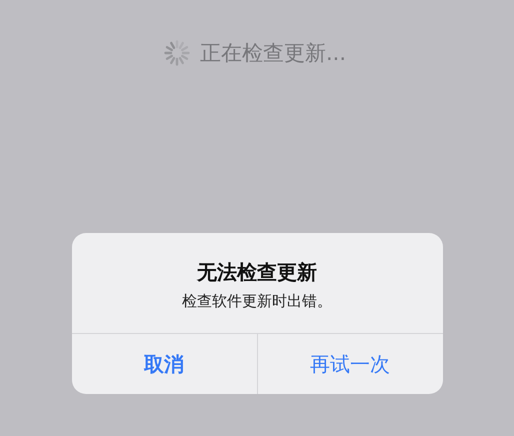  What do you see at coordinates (257, 301) in the screenshot?
I see `alert-message: 检查软件更新时出错。` at bounding box center [257, 301].